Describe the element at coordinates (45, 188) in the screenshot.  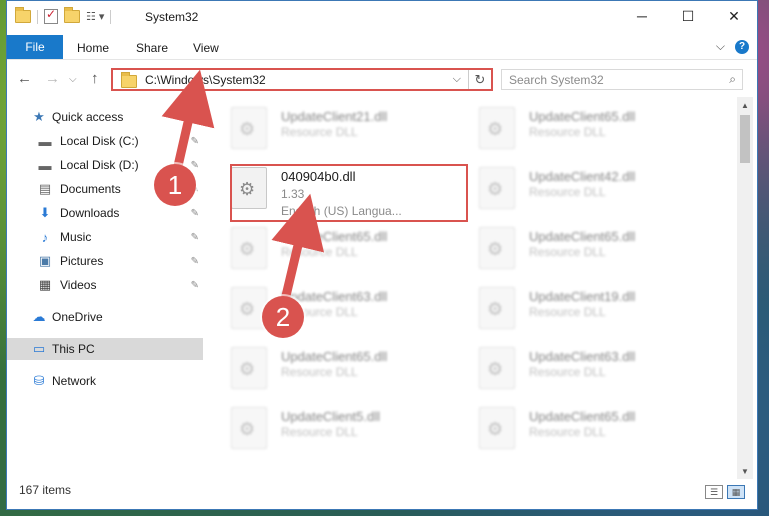
I see `documents-icon: ▤` at that location.